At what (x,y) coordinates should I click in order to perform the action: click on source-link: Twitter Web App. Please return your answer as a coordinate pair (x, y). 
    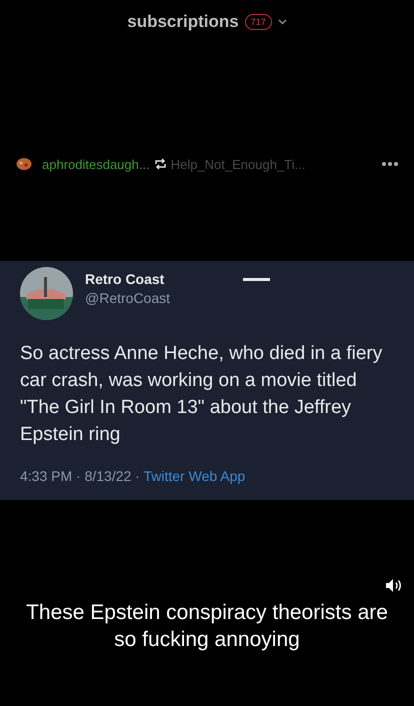
    Looking at the image, I should click on (194, 476).